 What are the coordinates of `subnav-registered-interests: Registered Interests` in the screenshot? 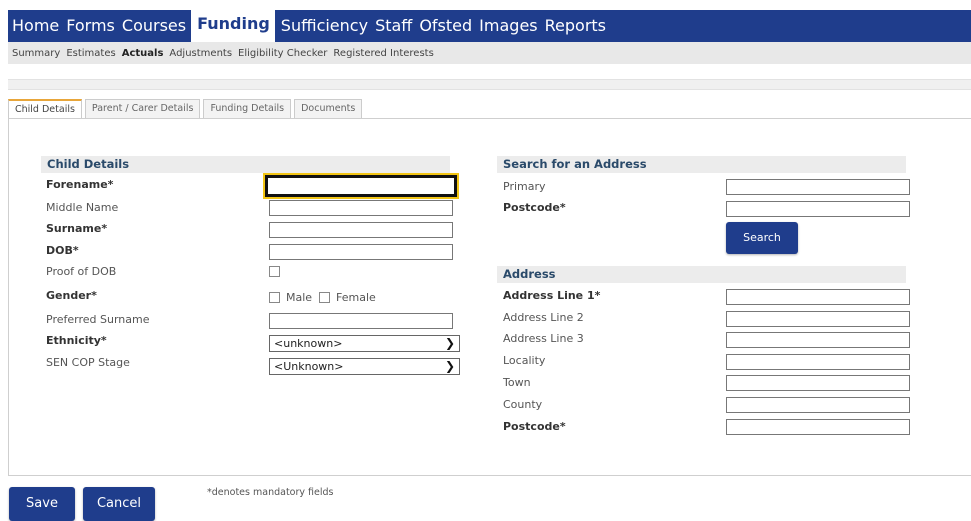 It's located at (382, 53).